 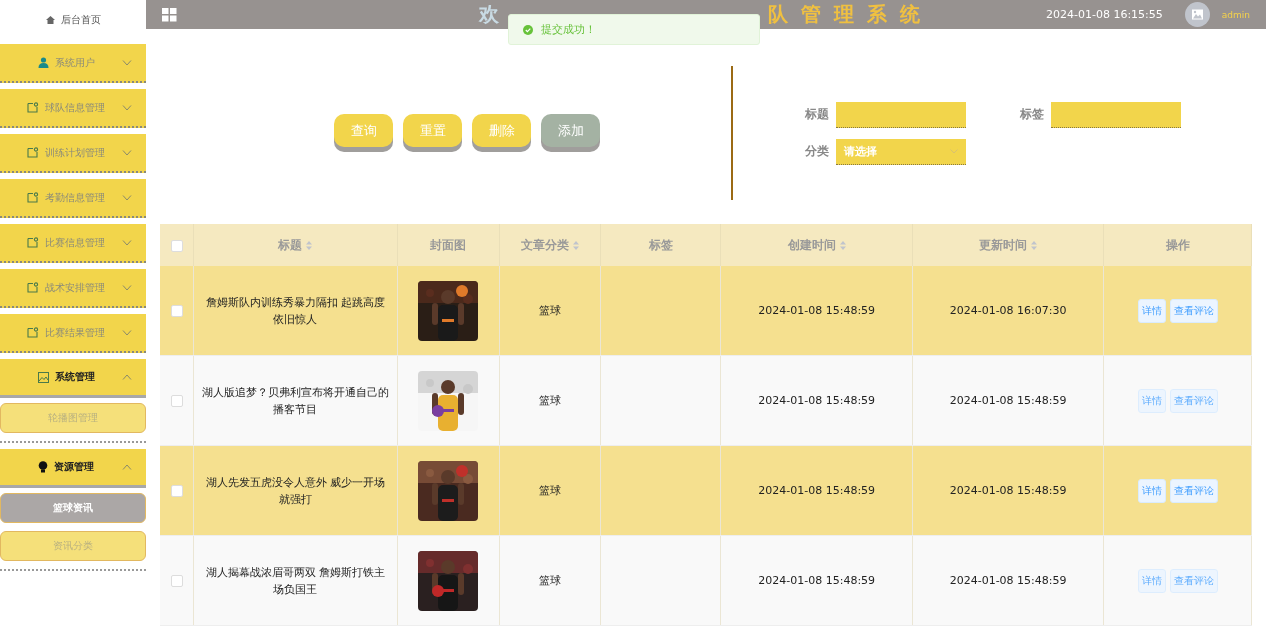 I want to click on sidebar-menu-item: 战术安排管理, so click(x=73, y=288).